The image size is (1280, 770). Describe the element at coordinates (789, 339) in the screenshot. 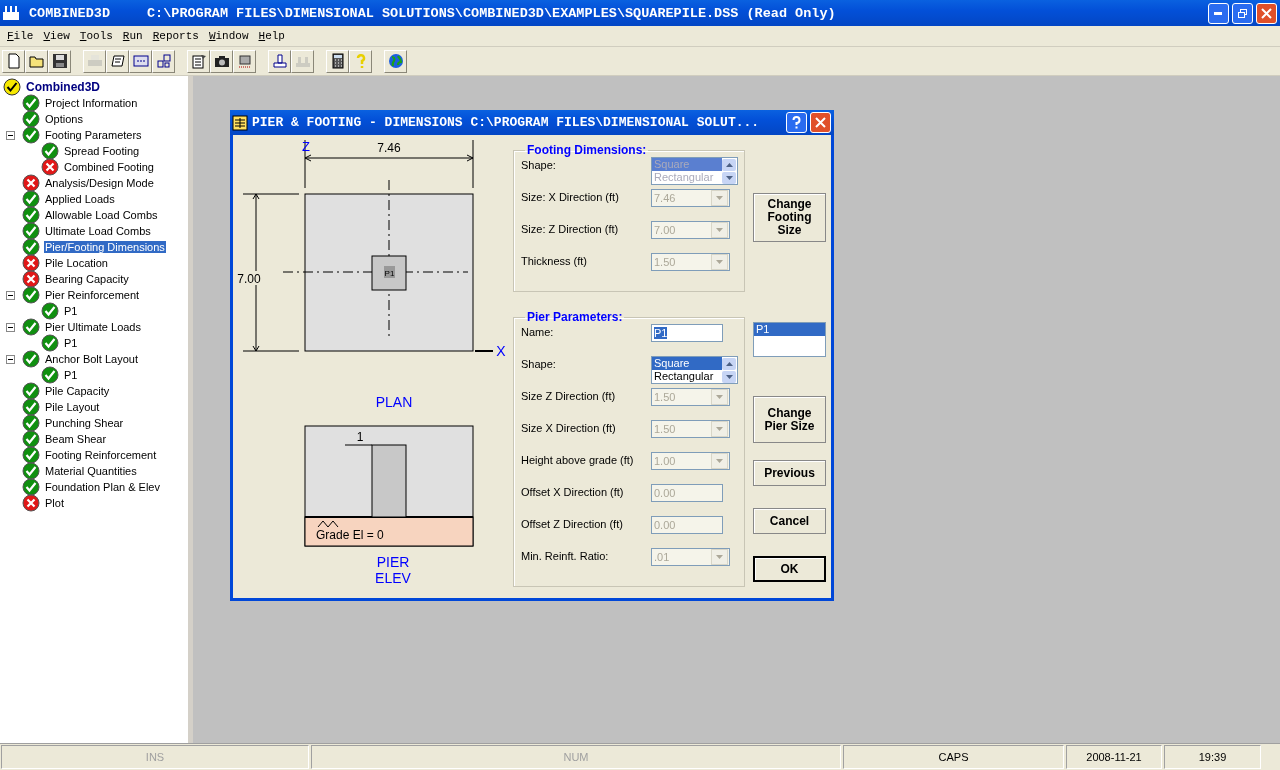

I see `pier-list: P1` at that location.